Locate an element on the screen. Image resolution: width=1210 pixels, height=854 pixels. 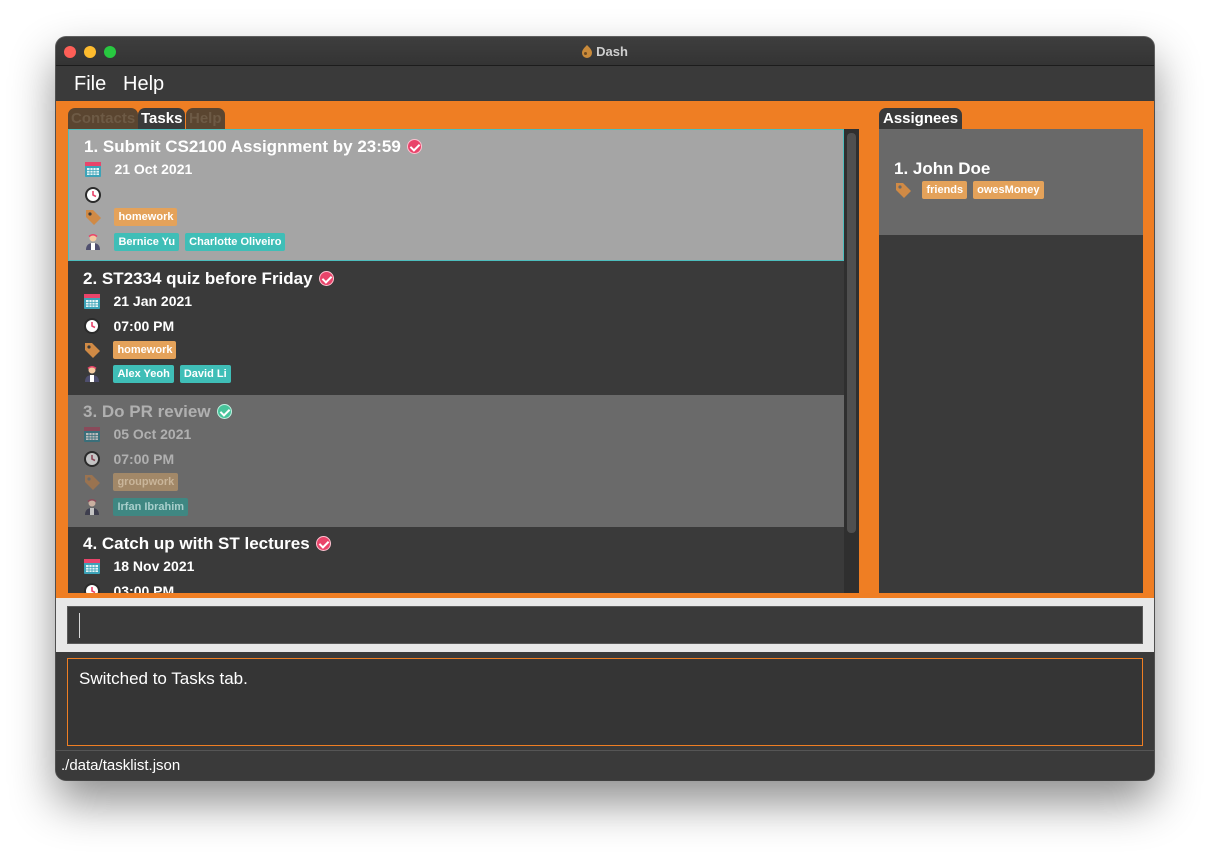
window-title: Dash is located at coordinates (605, 51).